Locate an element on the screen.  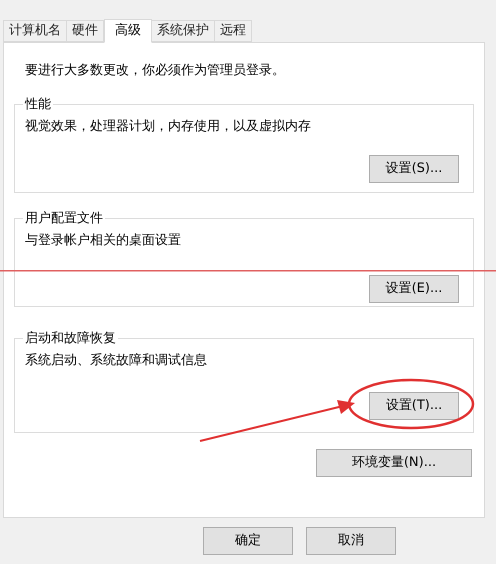
dialog-button: 确定 is located at coordinates (248, 541).